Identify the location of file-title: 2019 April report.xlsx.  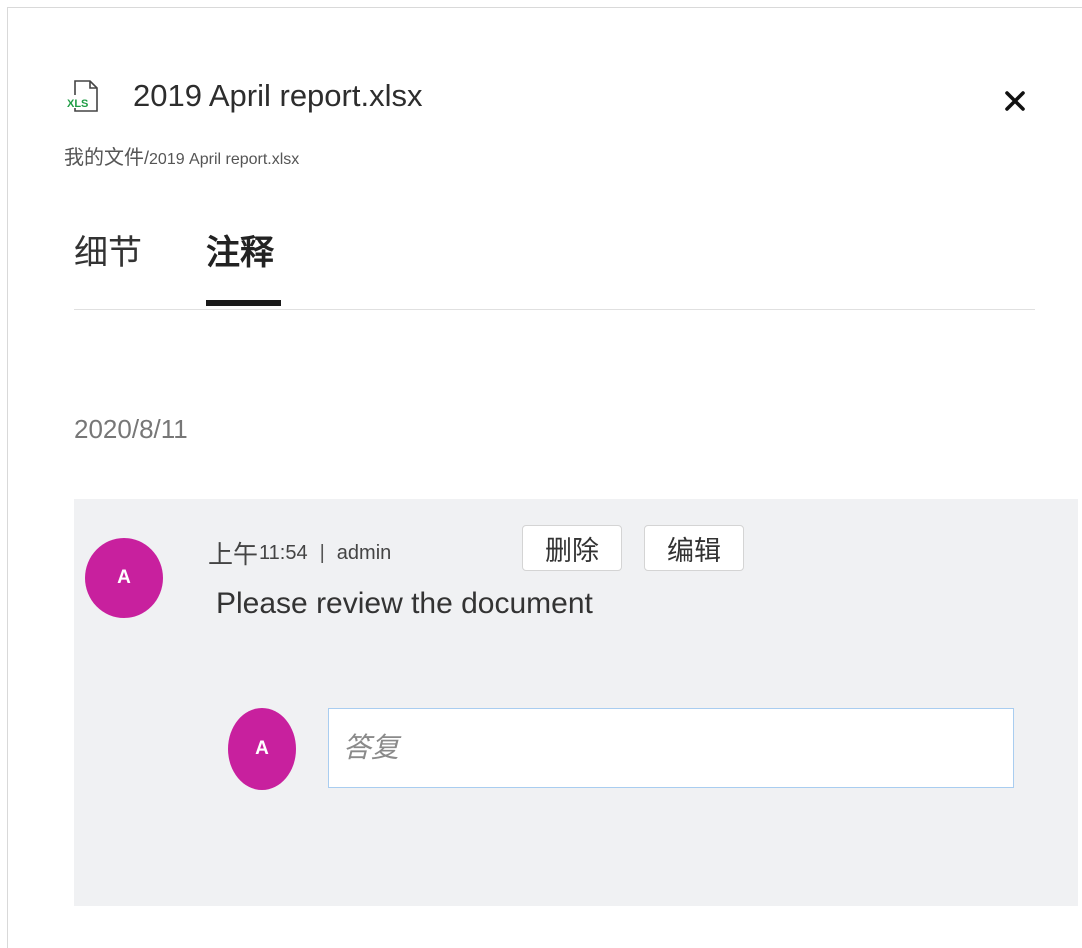
(278, 95).